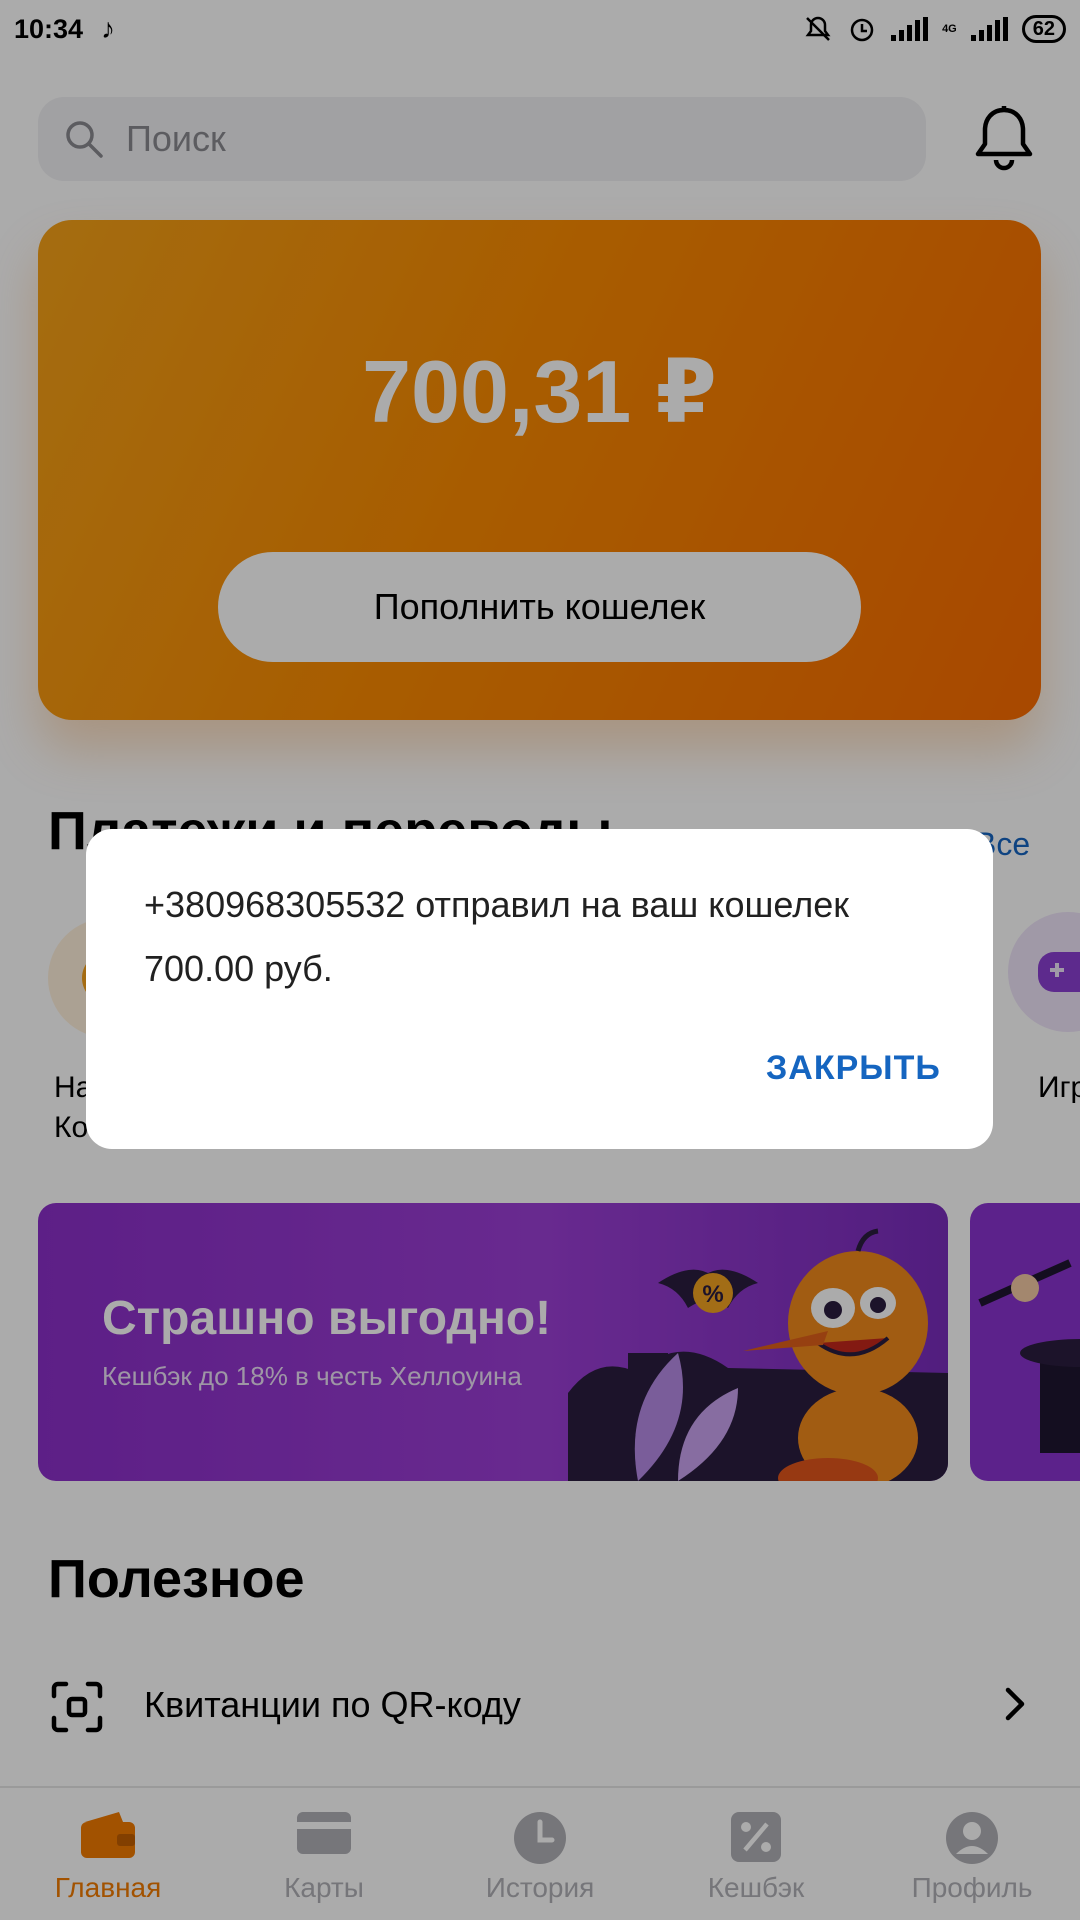 This screenshot has width=1080, height=1920. I want to click on dialog-close-button: ЗАКРЫТЬ, so click(853, 1068).